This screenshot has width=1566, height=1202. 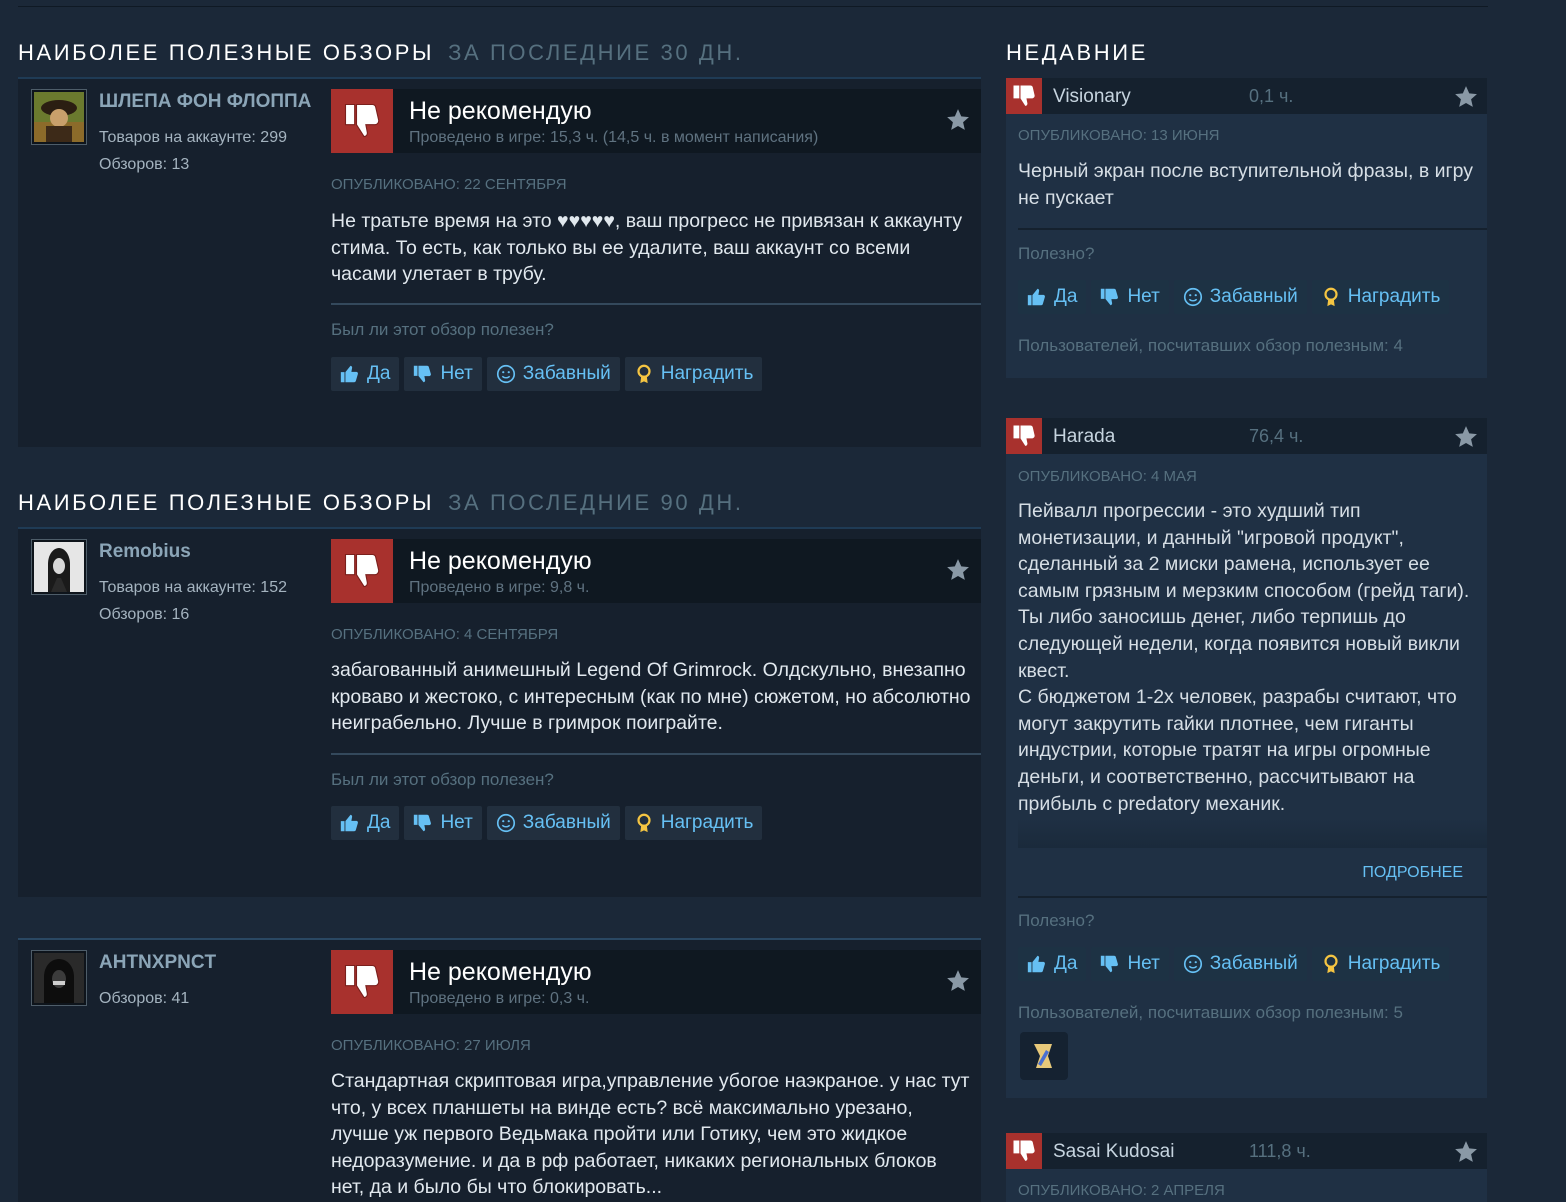 What do you see at coordinates (1280, 1151) in the screenshot?
I see `hours-played: 111,8 ч.` at bounding box center [1280, 1151].